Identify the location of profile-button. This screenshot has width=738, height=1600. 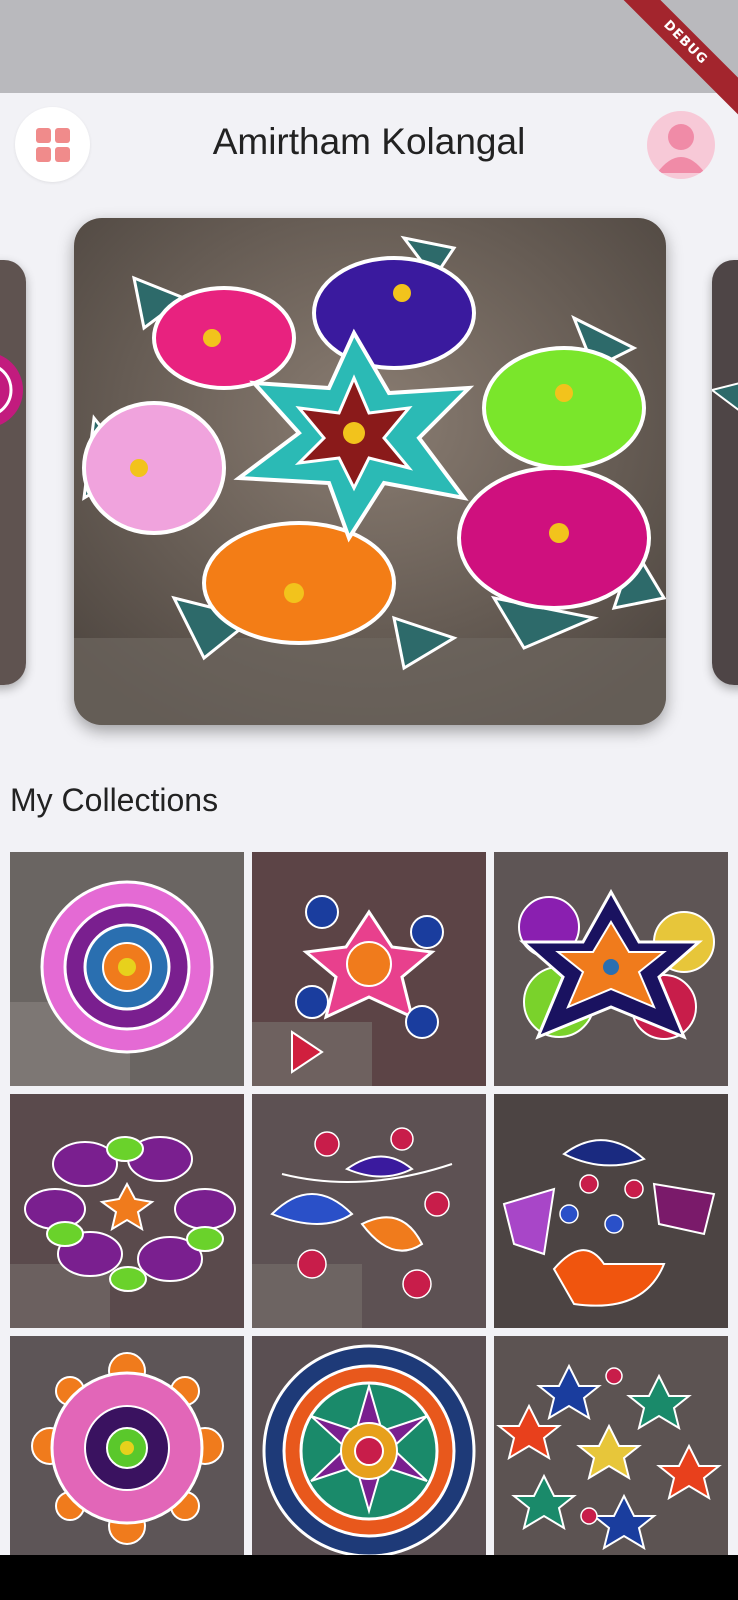
(681, 145).